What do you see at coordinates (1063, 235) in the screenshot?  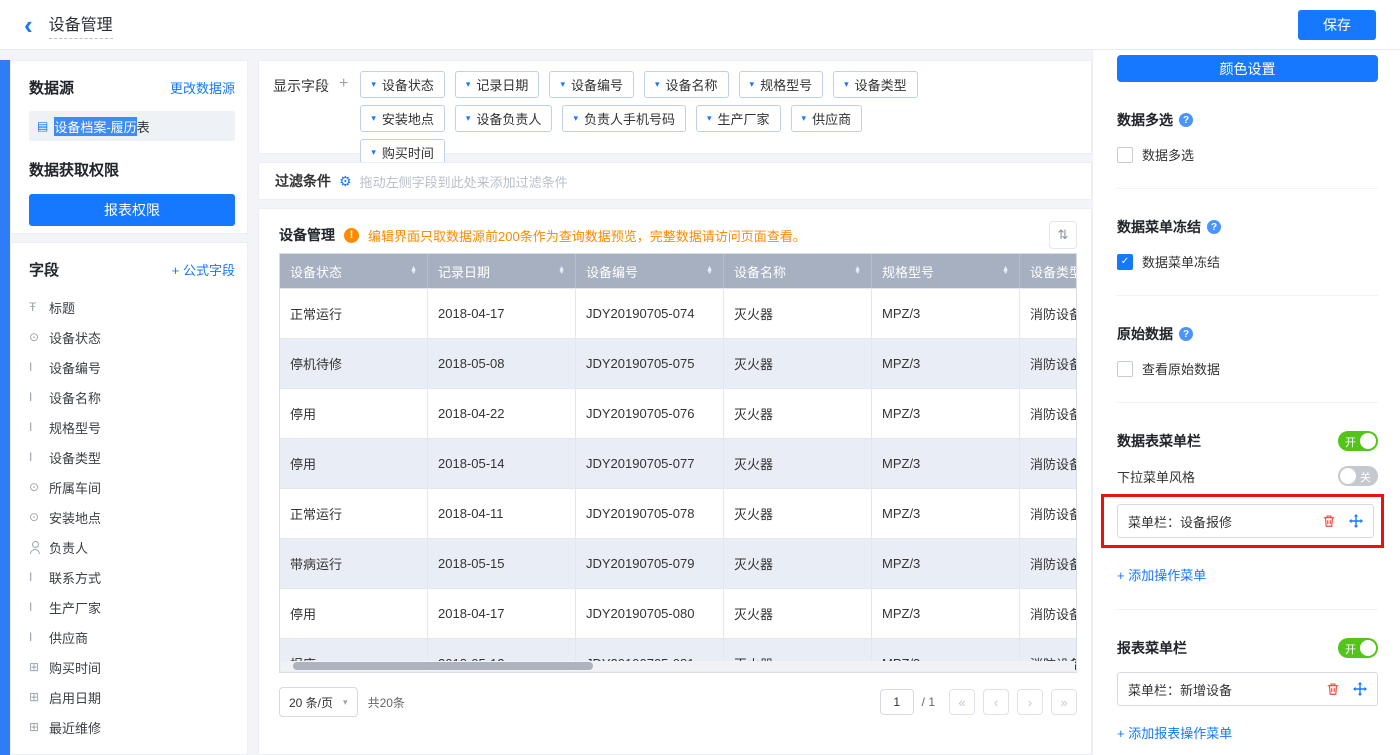 I see `table-sort-button: ⇅` at bounding box center [1063, 235].